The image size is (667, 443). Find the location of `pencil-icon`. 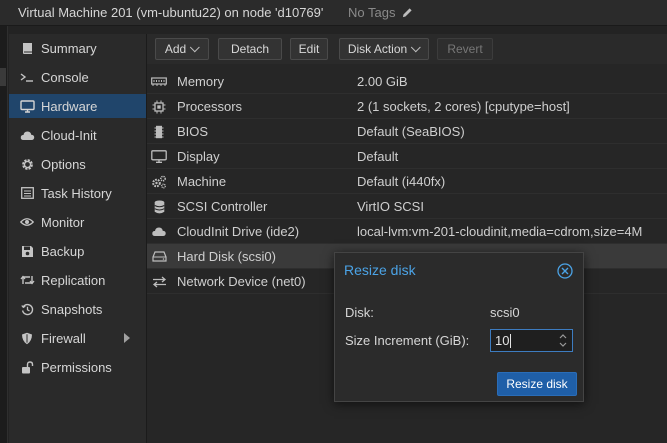

pencil-icon is located at coordinates (407, 12).